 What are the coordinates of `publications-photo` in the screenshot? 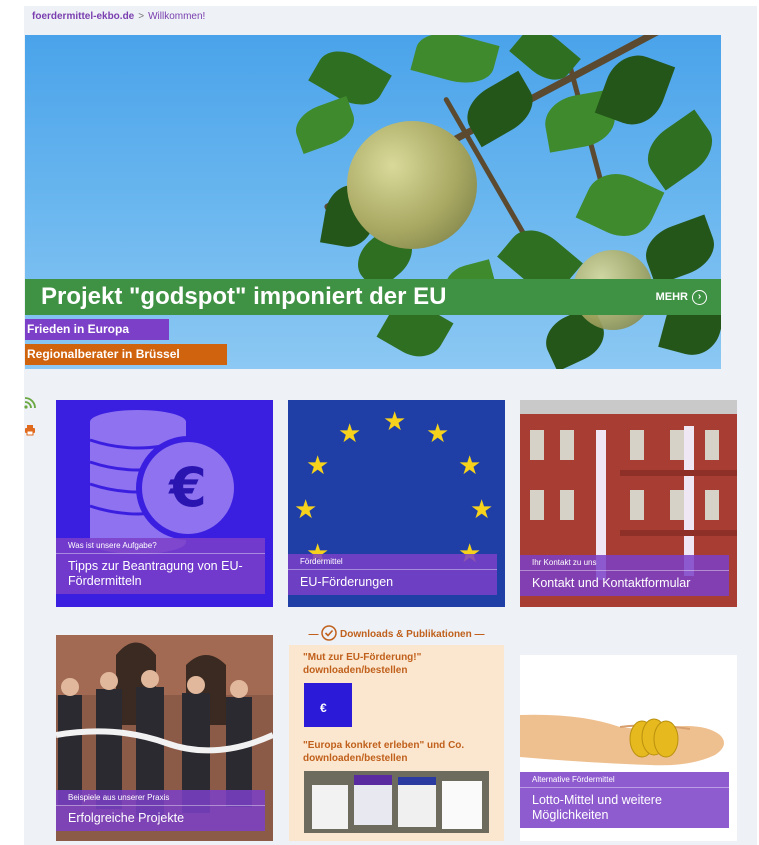 It's located at (396, 802).